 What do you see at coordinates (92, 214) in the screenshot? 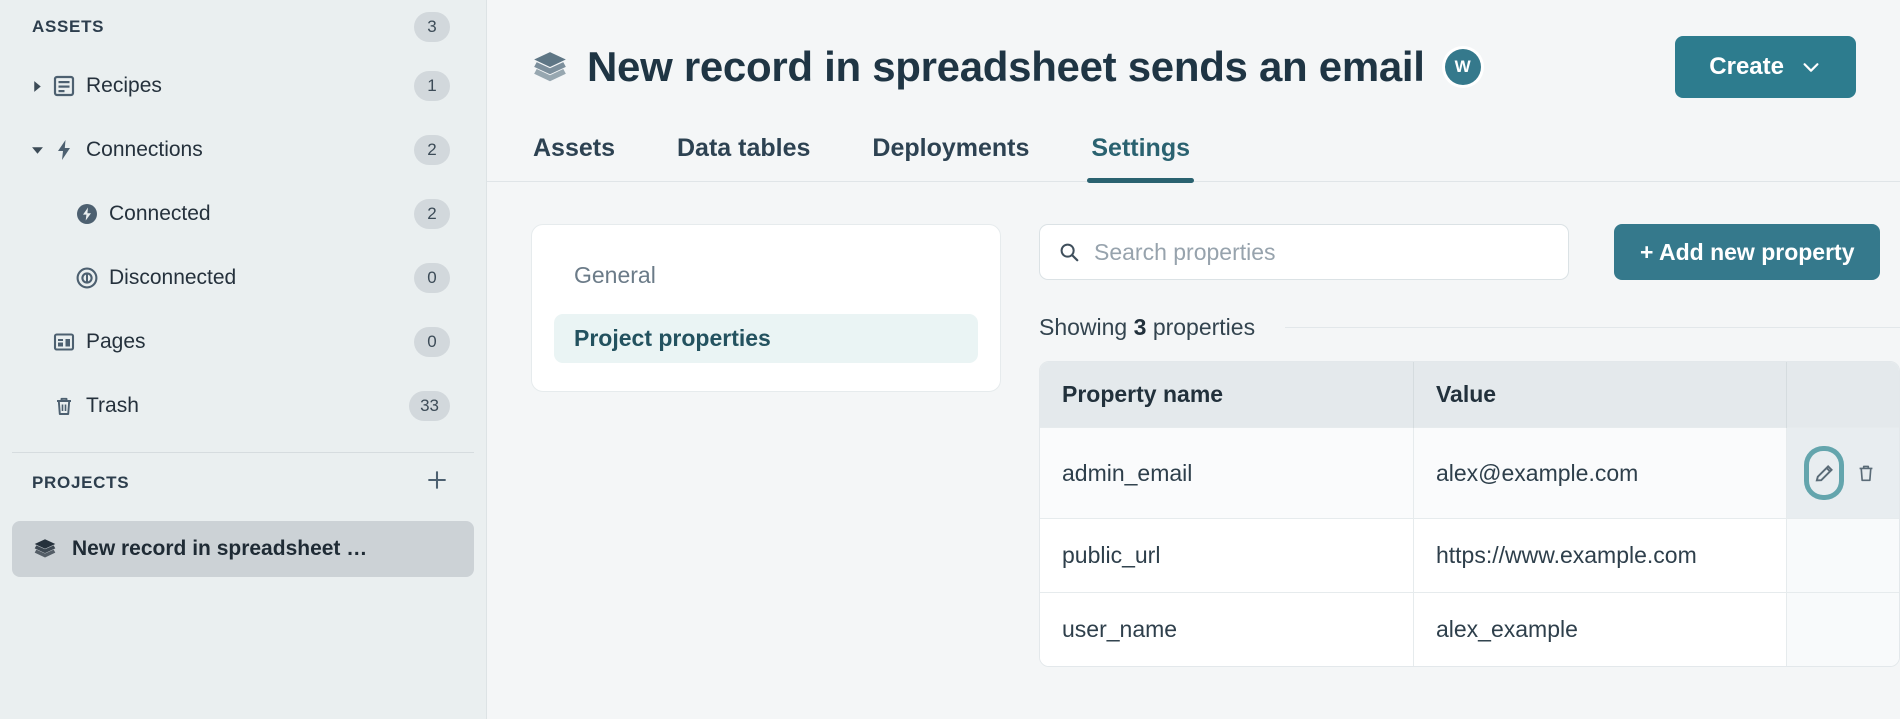
I see `connected-icon` at bounding box center [92, 214].